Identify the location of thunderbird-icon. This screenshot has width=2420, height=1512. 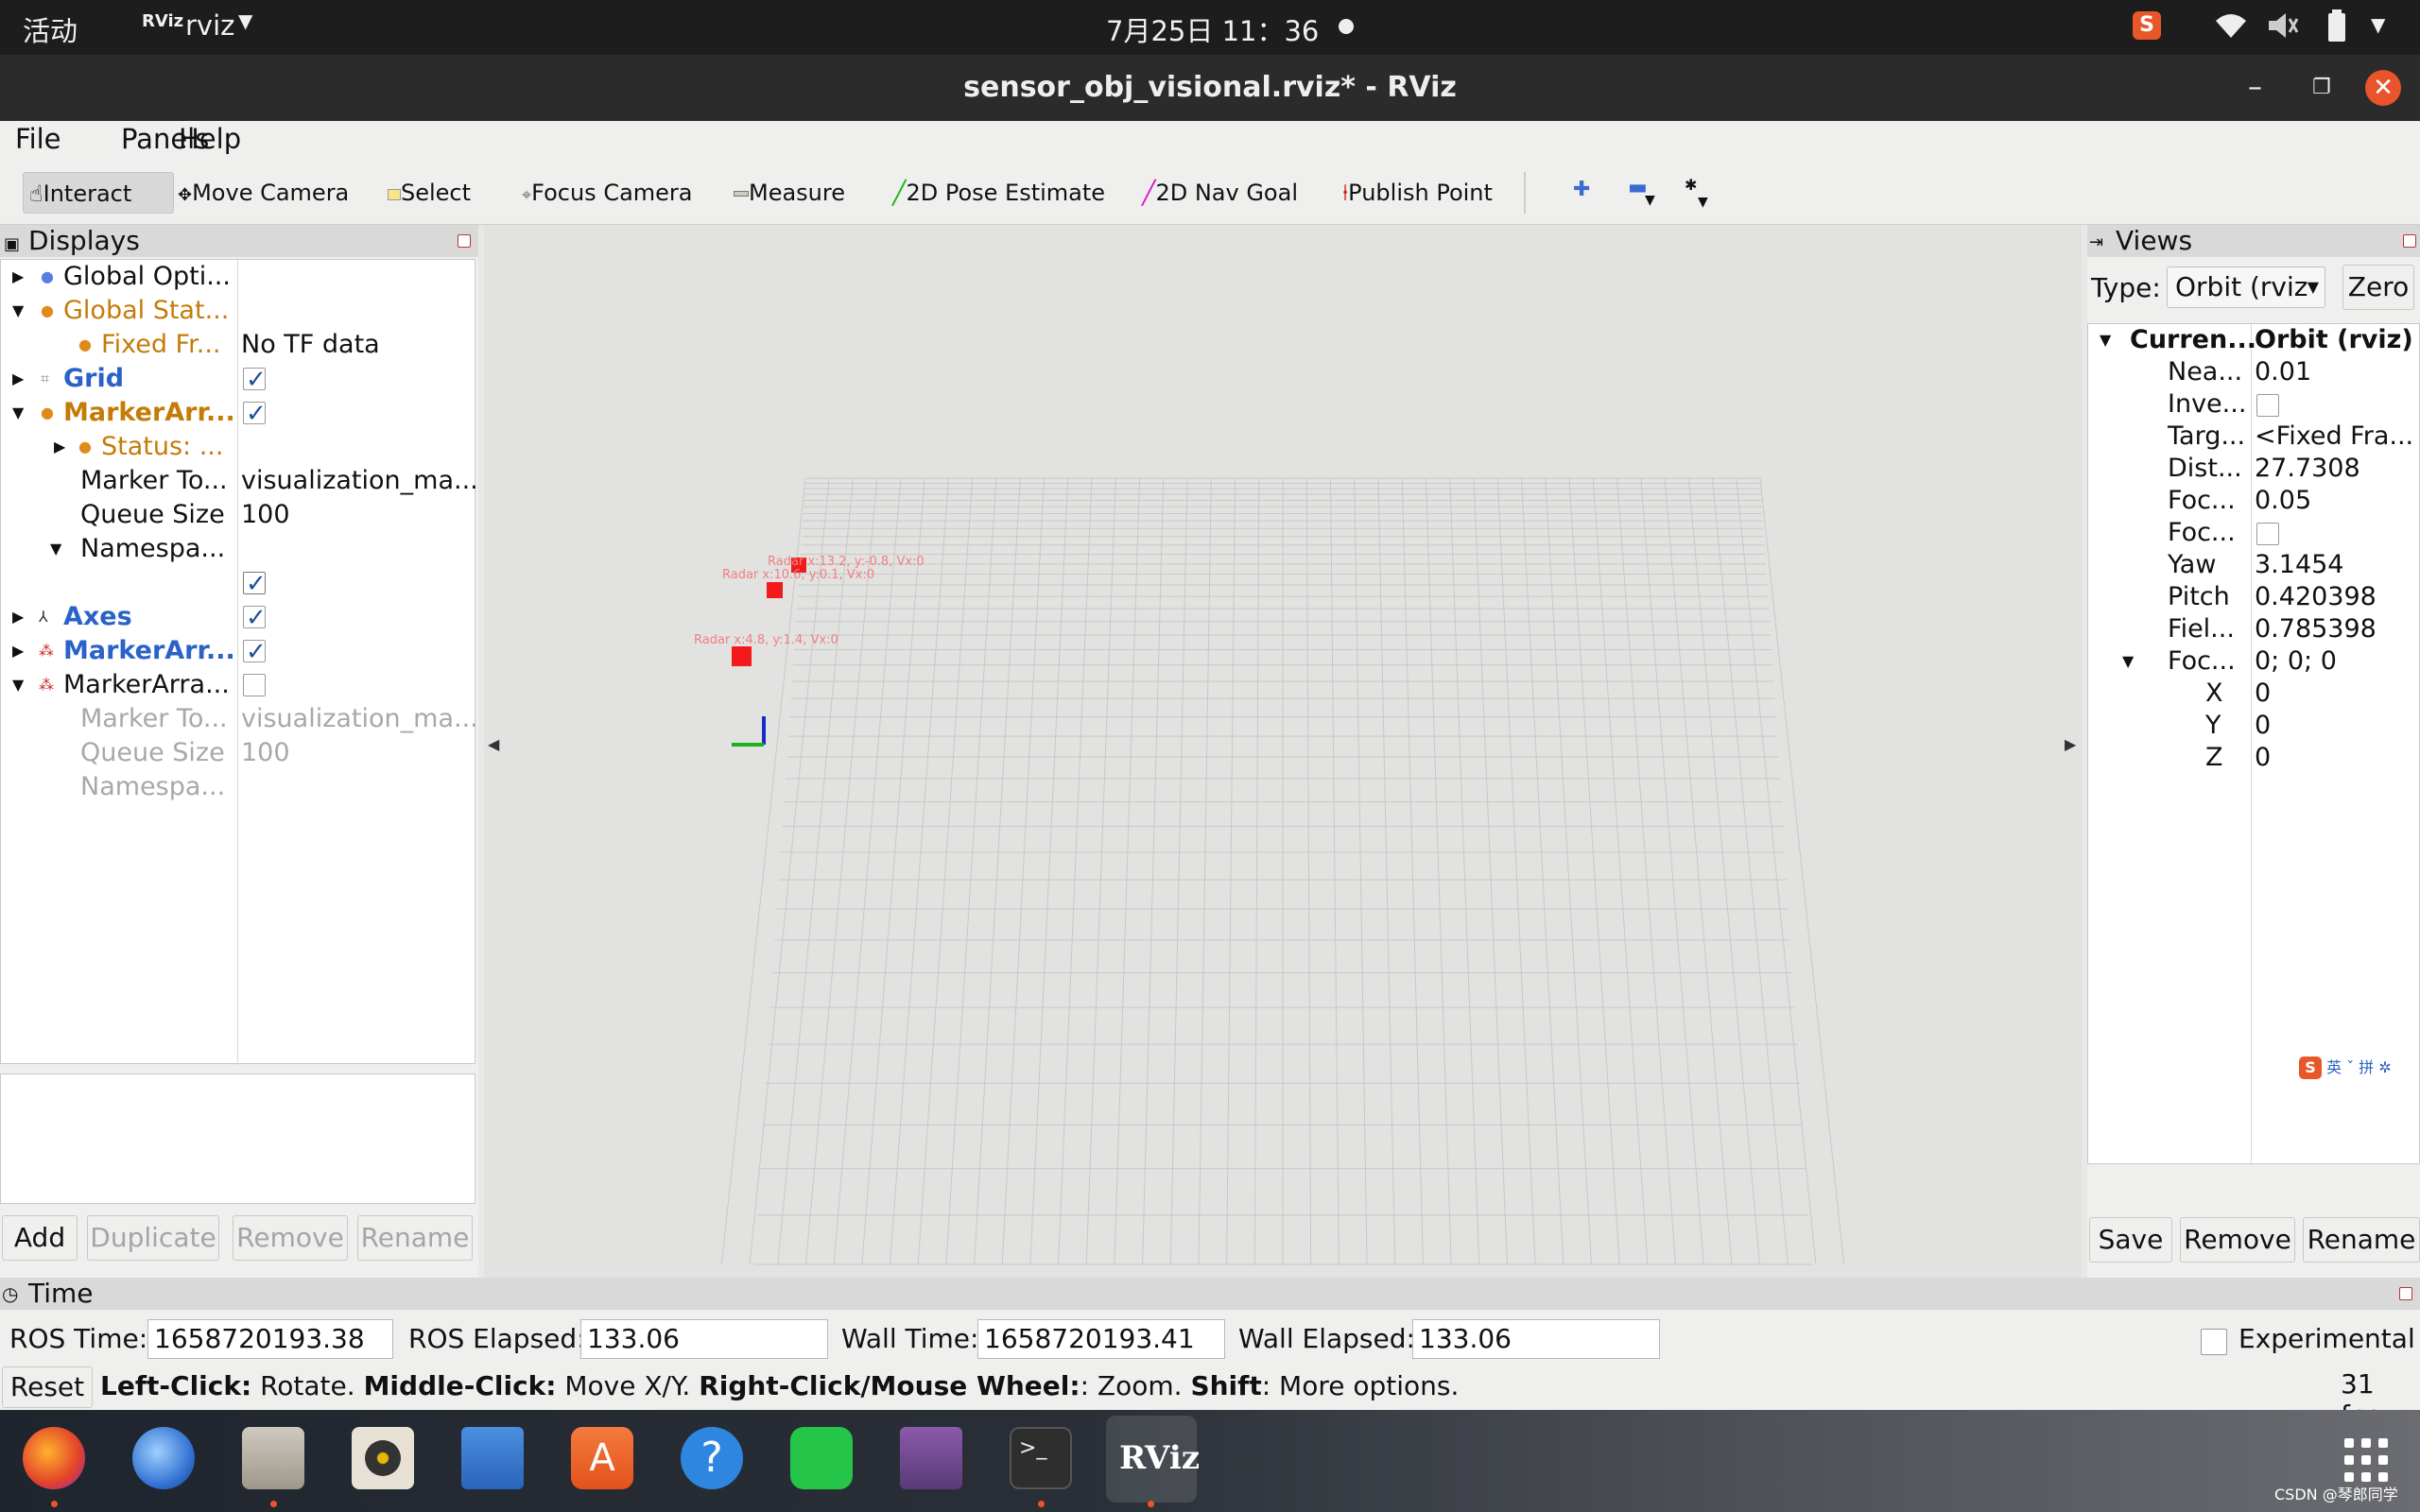
(163, 1458).